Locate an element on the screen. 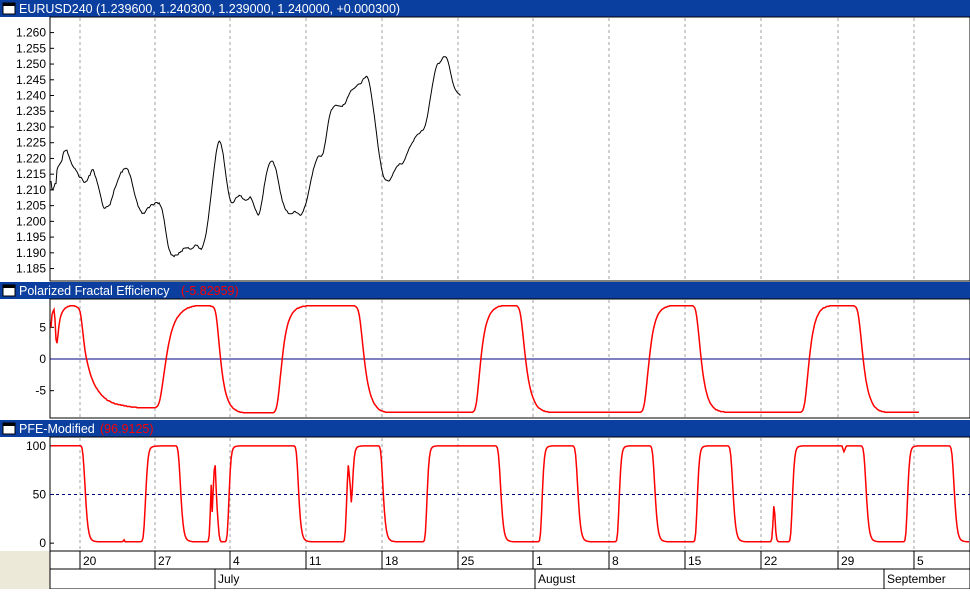  y-tick-label: -5 is located at coordinates (40, 391).